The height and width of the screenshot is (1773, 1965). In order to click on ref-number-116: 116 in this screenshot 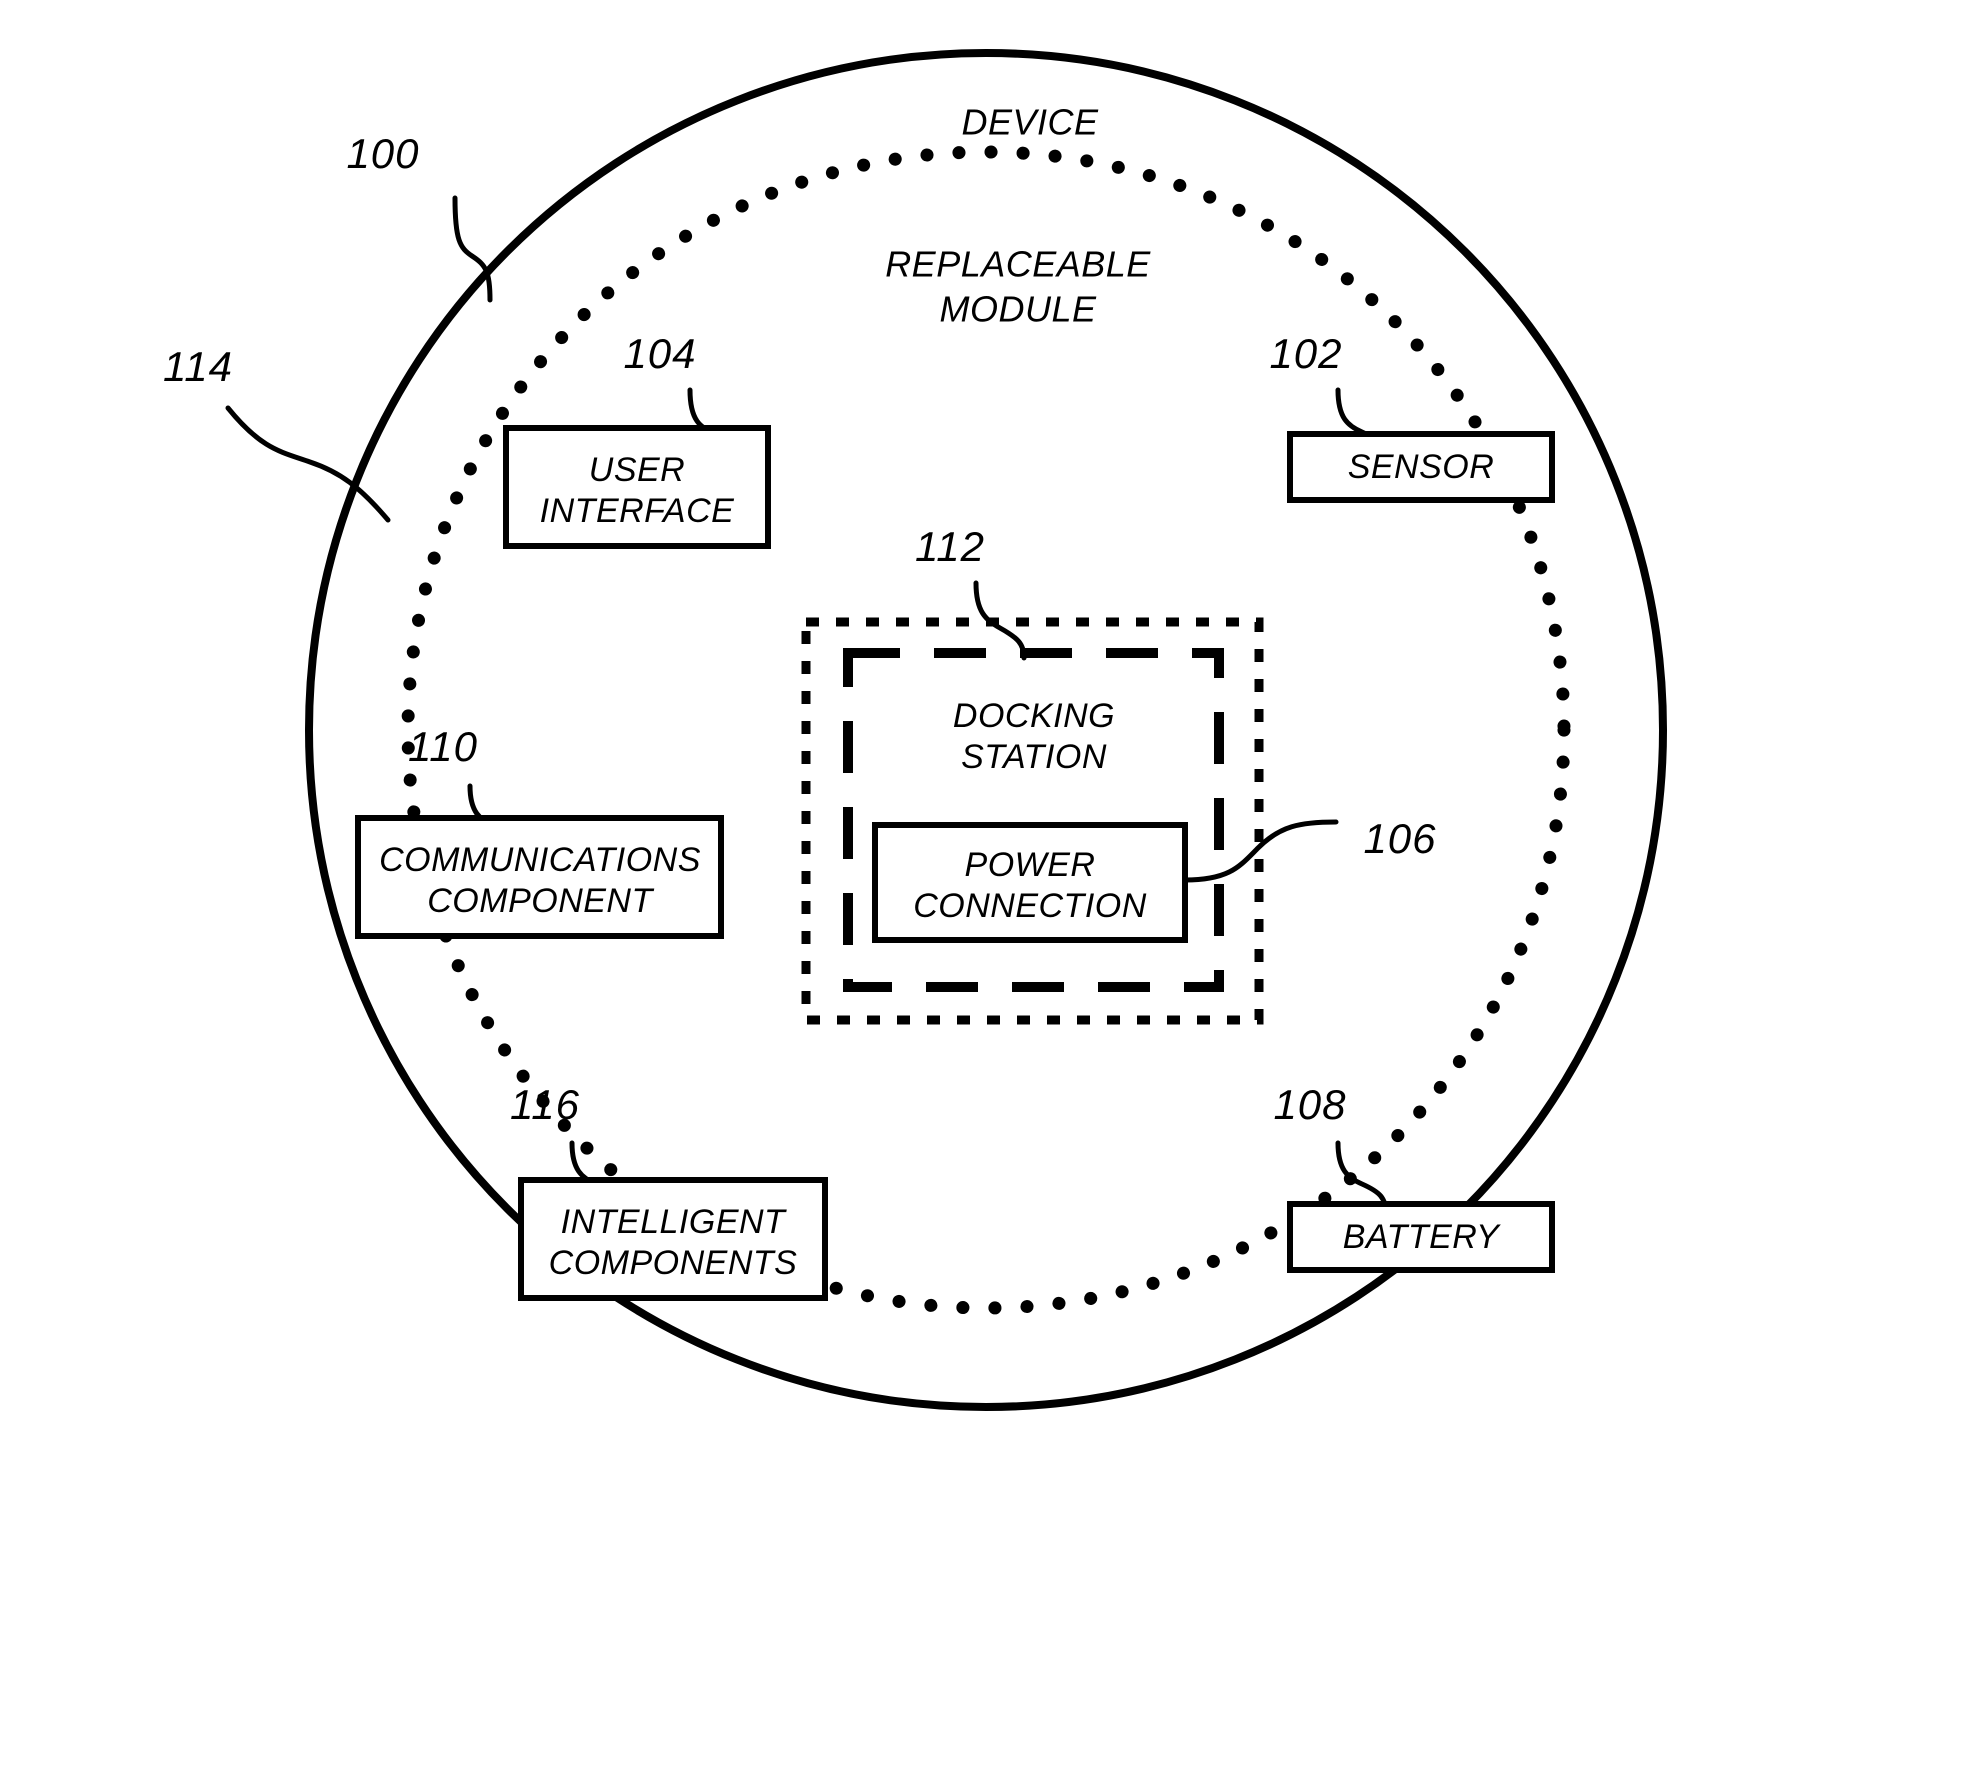, I will do `click(545, 1104)`.